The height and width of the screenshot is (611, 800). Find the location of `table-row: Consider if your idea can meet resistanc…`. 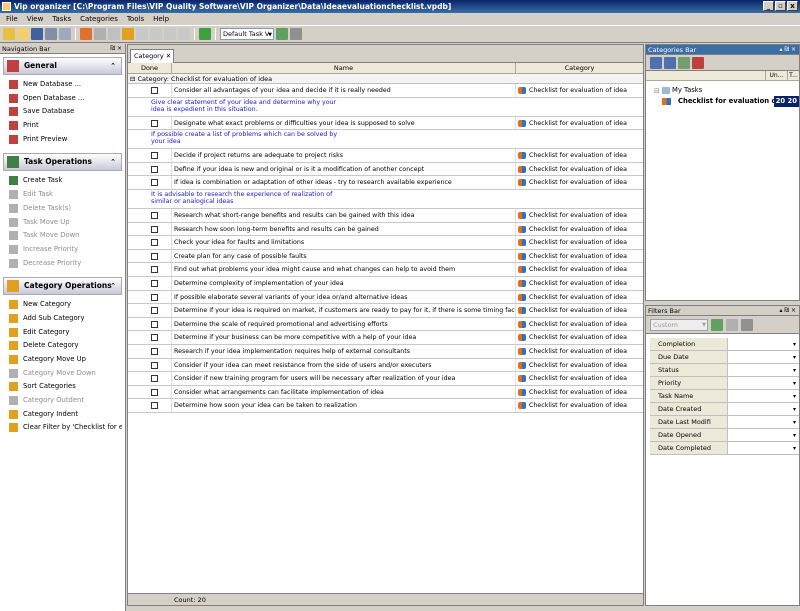

table-row: Consider if your idea can meet resistanc… is located at coordinates (385, 365).